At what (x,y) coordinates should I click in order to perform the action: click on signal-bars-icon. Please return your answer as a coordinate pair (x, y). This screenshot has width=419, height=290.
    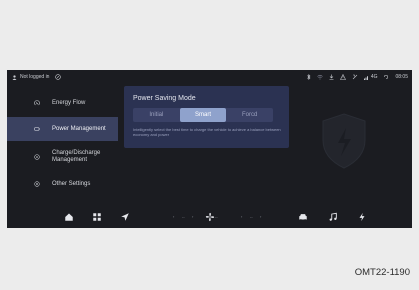
    Looking at the image, I should click on (365, 78).